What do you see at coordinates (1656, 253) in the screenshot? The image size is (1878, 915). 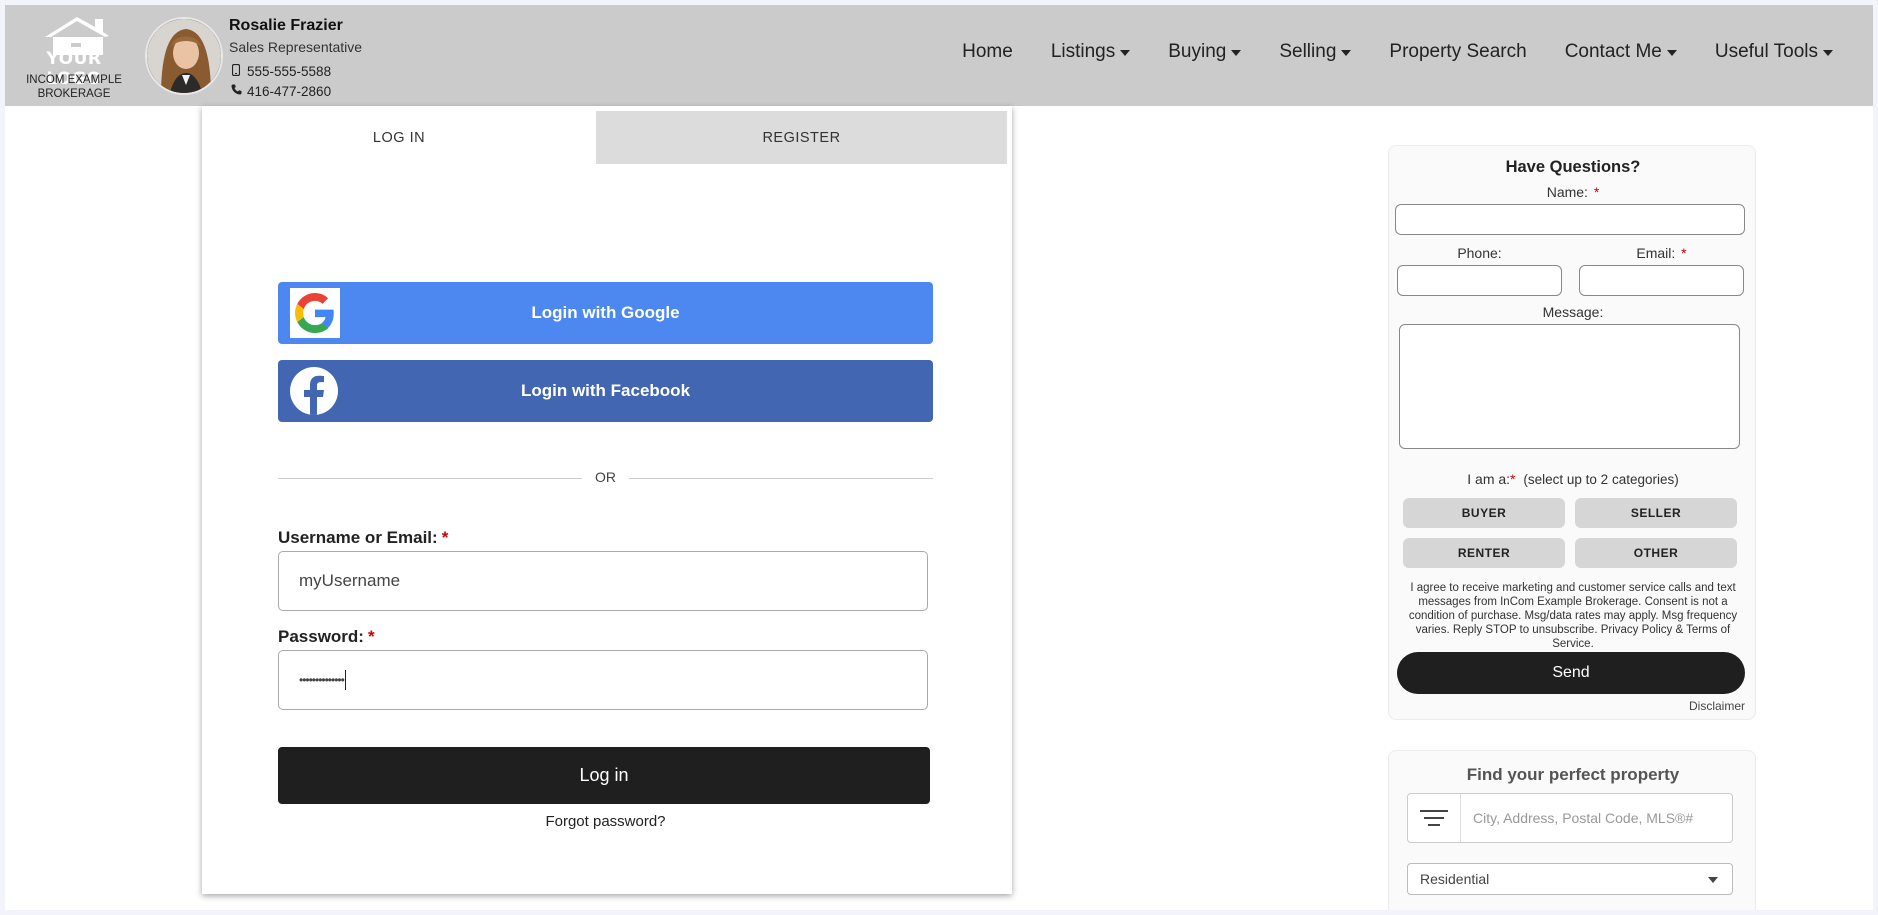 I see `email-label-text: Email:` at bounding box center [1656, 253].